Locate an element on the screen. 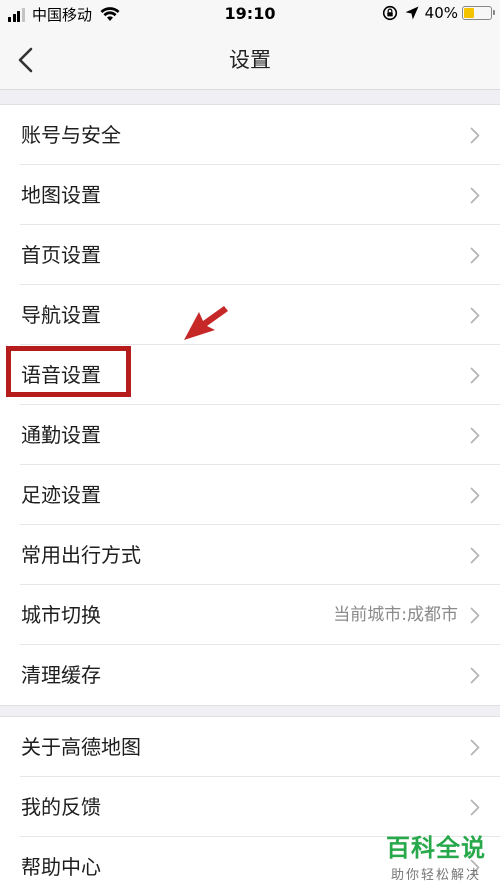  page-title: 设置 is located at coordinates (250, 60).